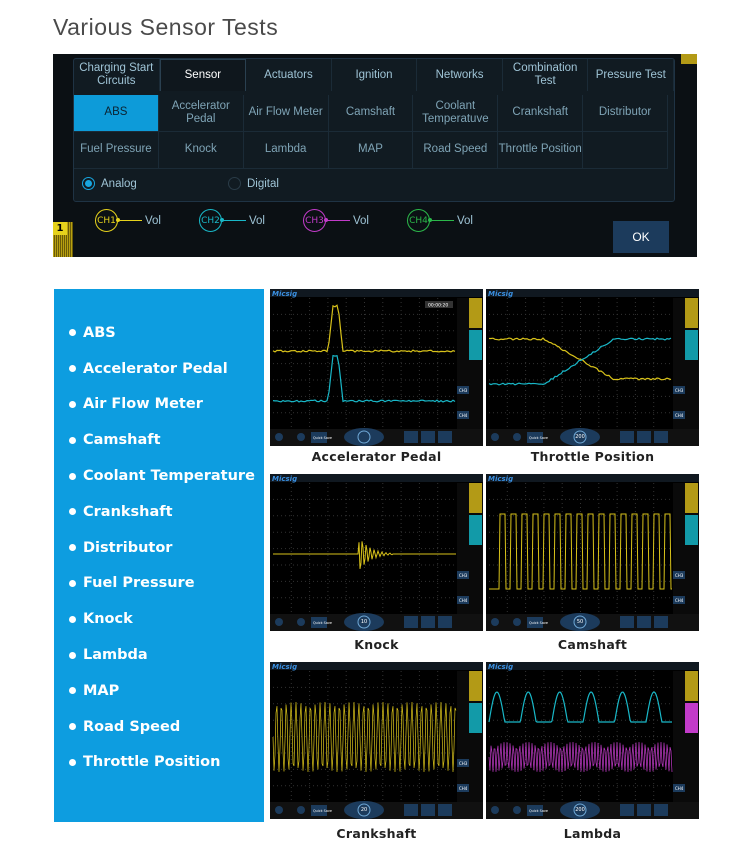 The height and width of the screenshot is (867, 750). Describe the element at coordinates (203, 75) in the screenshot. I see `tab-sensor: Sensor` at that location.